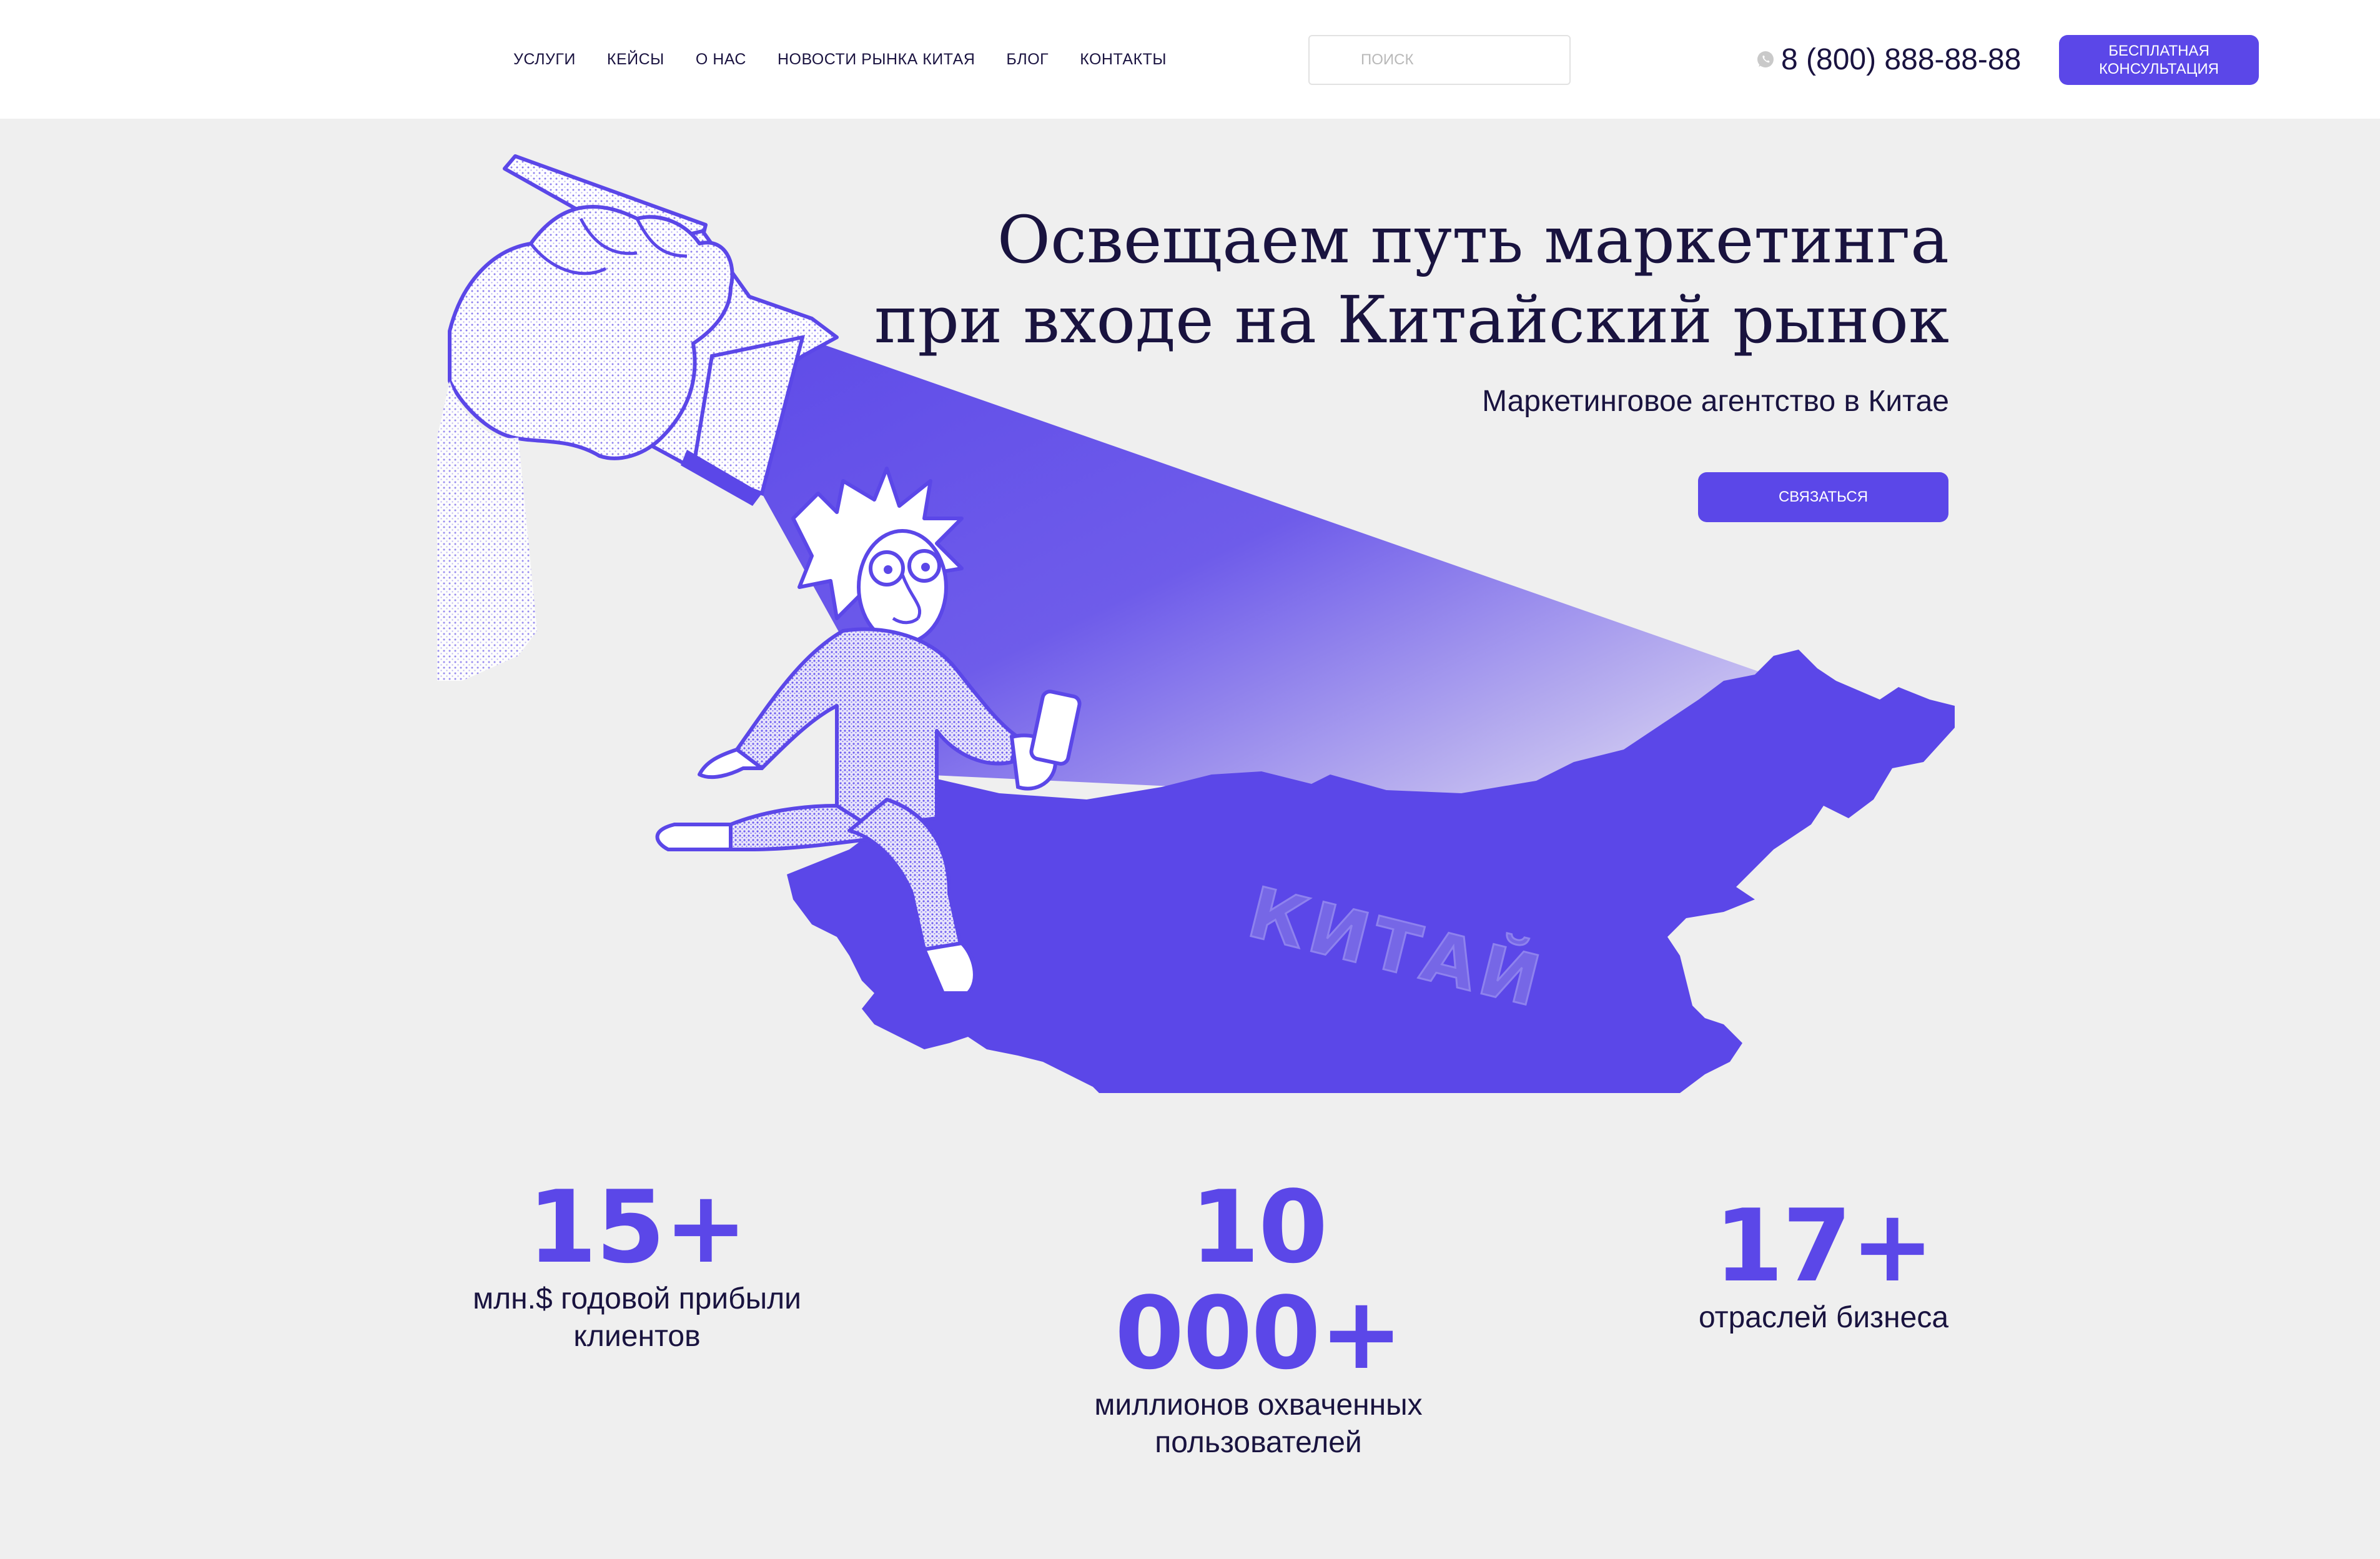 The height and width of the screenshot is (1559, 2380). What do you see at coordinates (638, 417) in the screenshot?
I see `hand-flashlight-illustration` at bounding box center [638, 417].